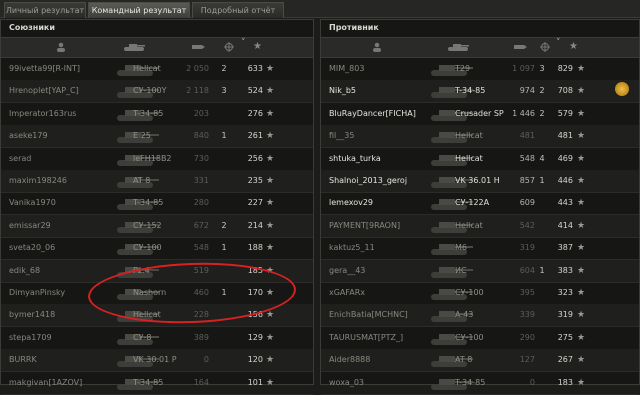 This screenshot has height=395, width=640. What do you see at coordinates (542, 68) in the screenshot?
I see `kills-value: 3` at bounding box center [542, 68].